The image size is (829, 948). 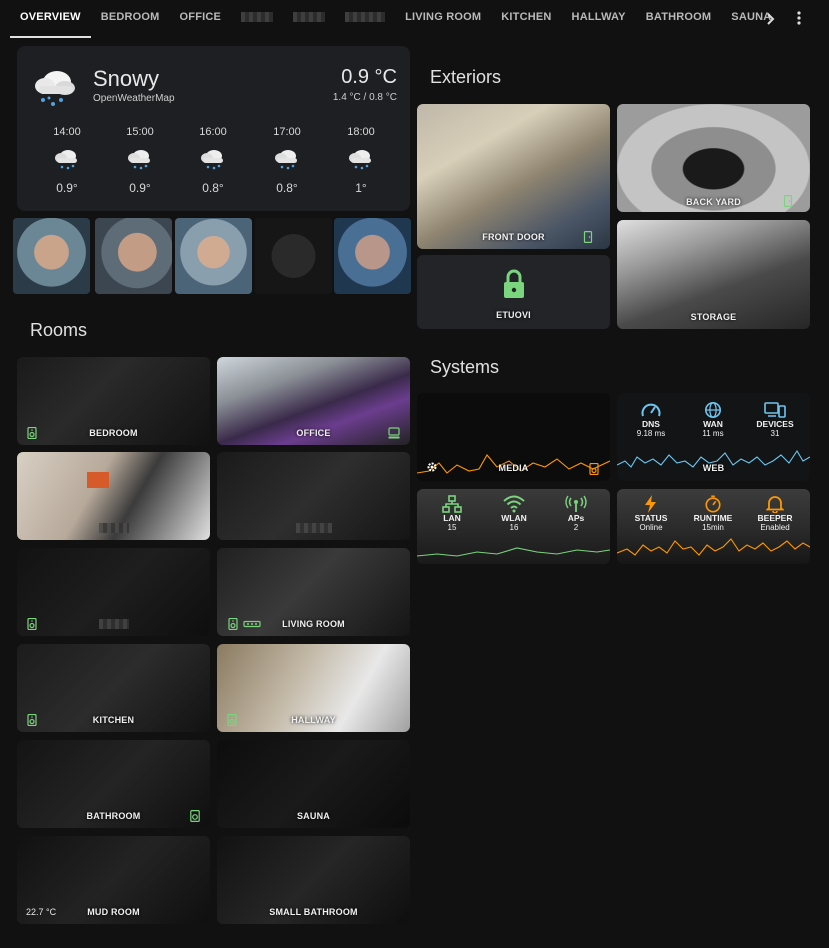 I want to click on camera-label: STORAGE, so click(x=713, y=317).